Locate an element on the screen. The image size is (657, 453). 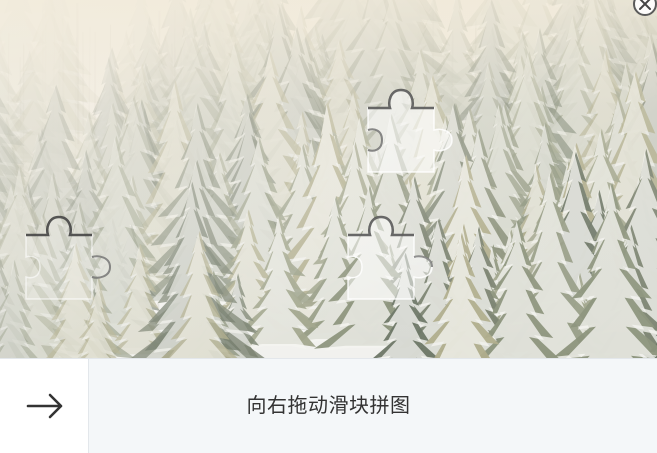
slider-handle is located at coordinates (44, 406).